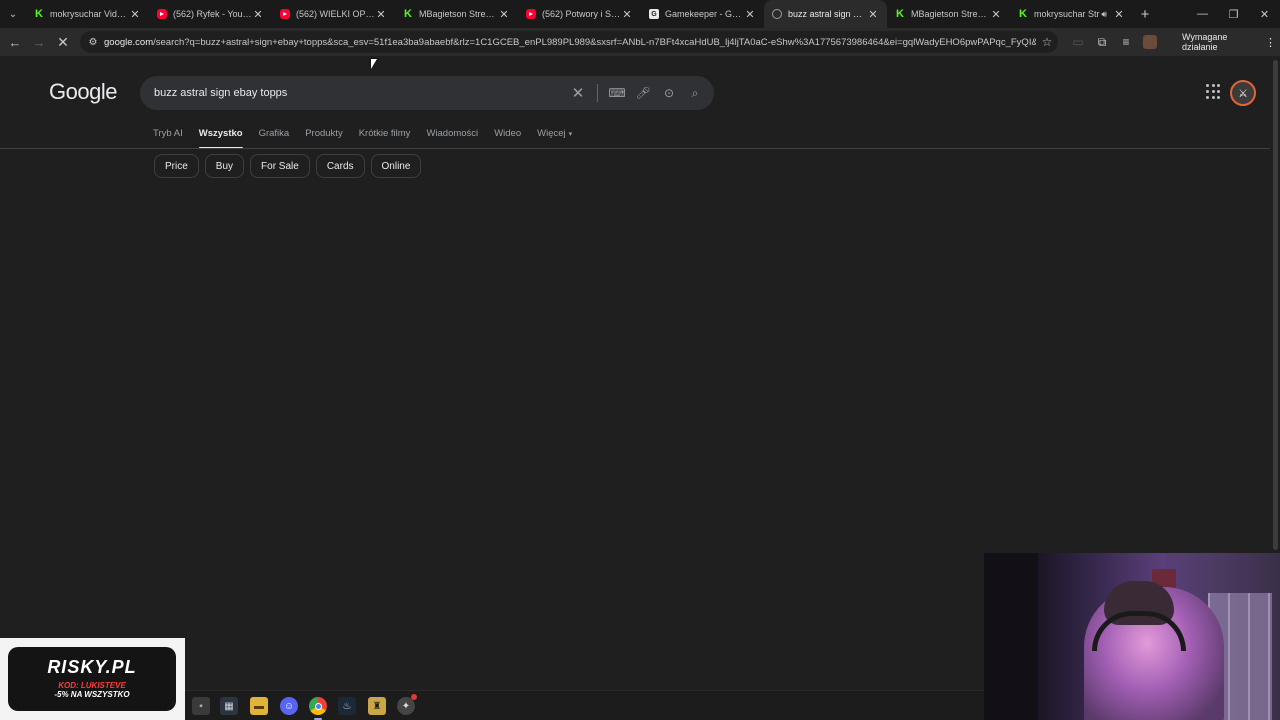 This screenshot has height=720, width=1280. I want to click on search-nav-tab: Wiadomości, so click(452, 138).